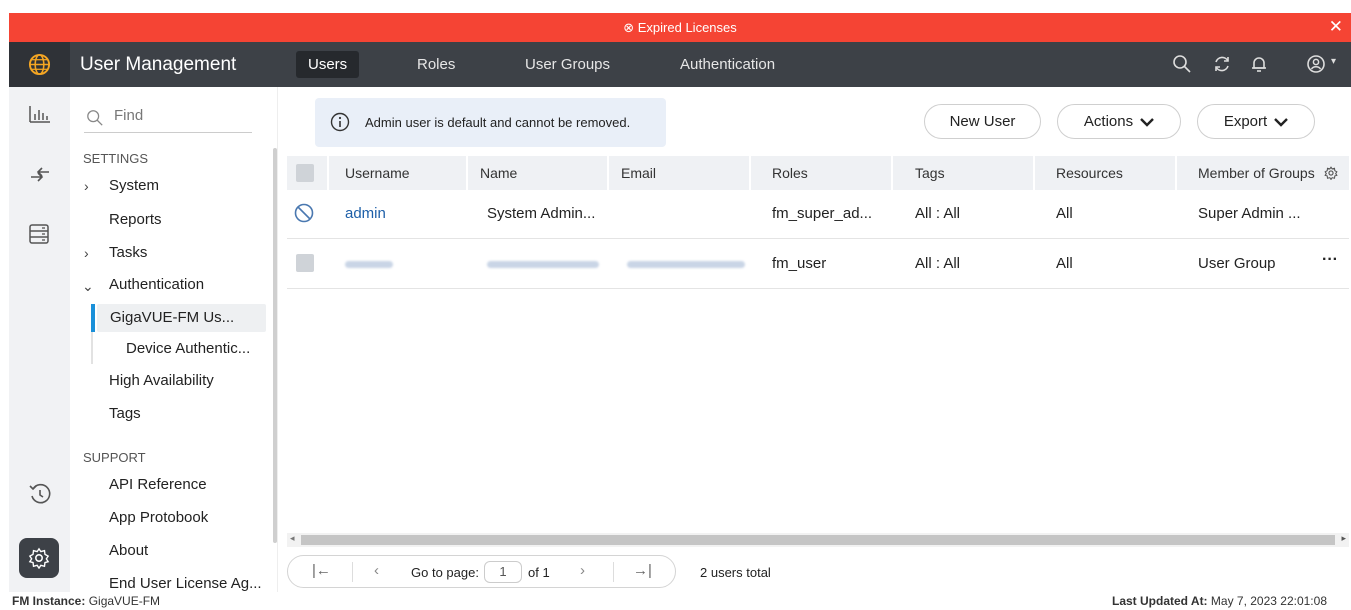 The image size is (1351, 610). What do you see at coordinates (1333, 61) in the screenshot?
I see `account-dropdown-caret-icon: ▾` at bounding box center [1333, 61].